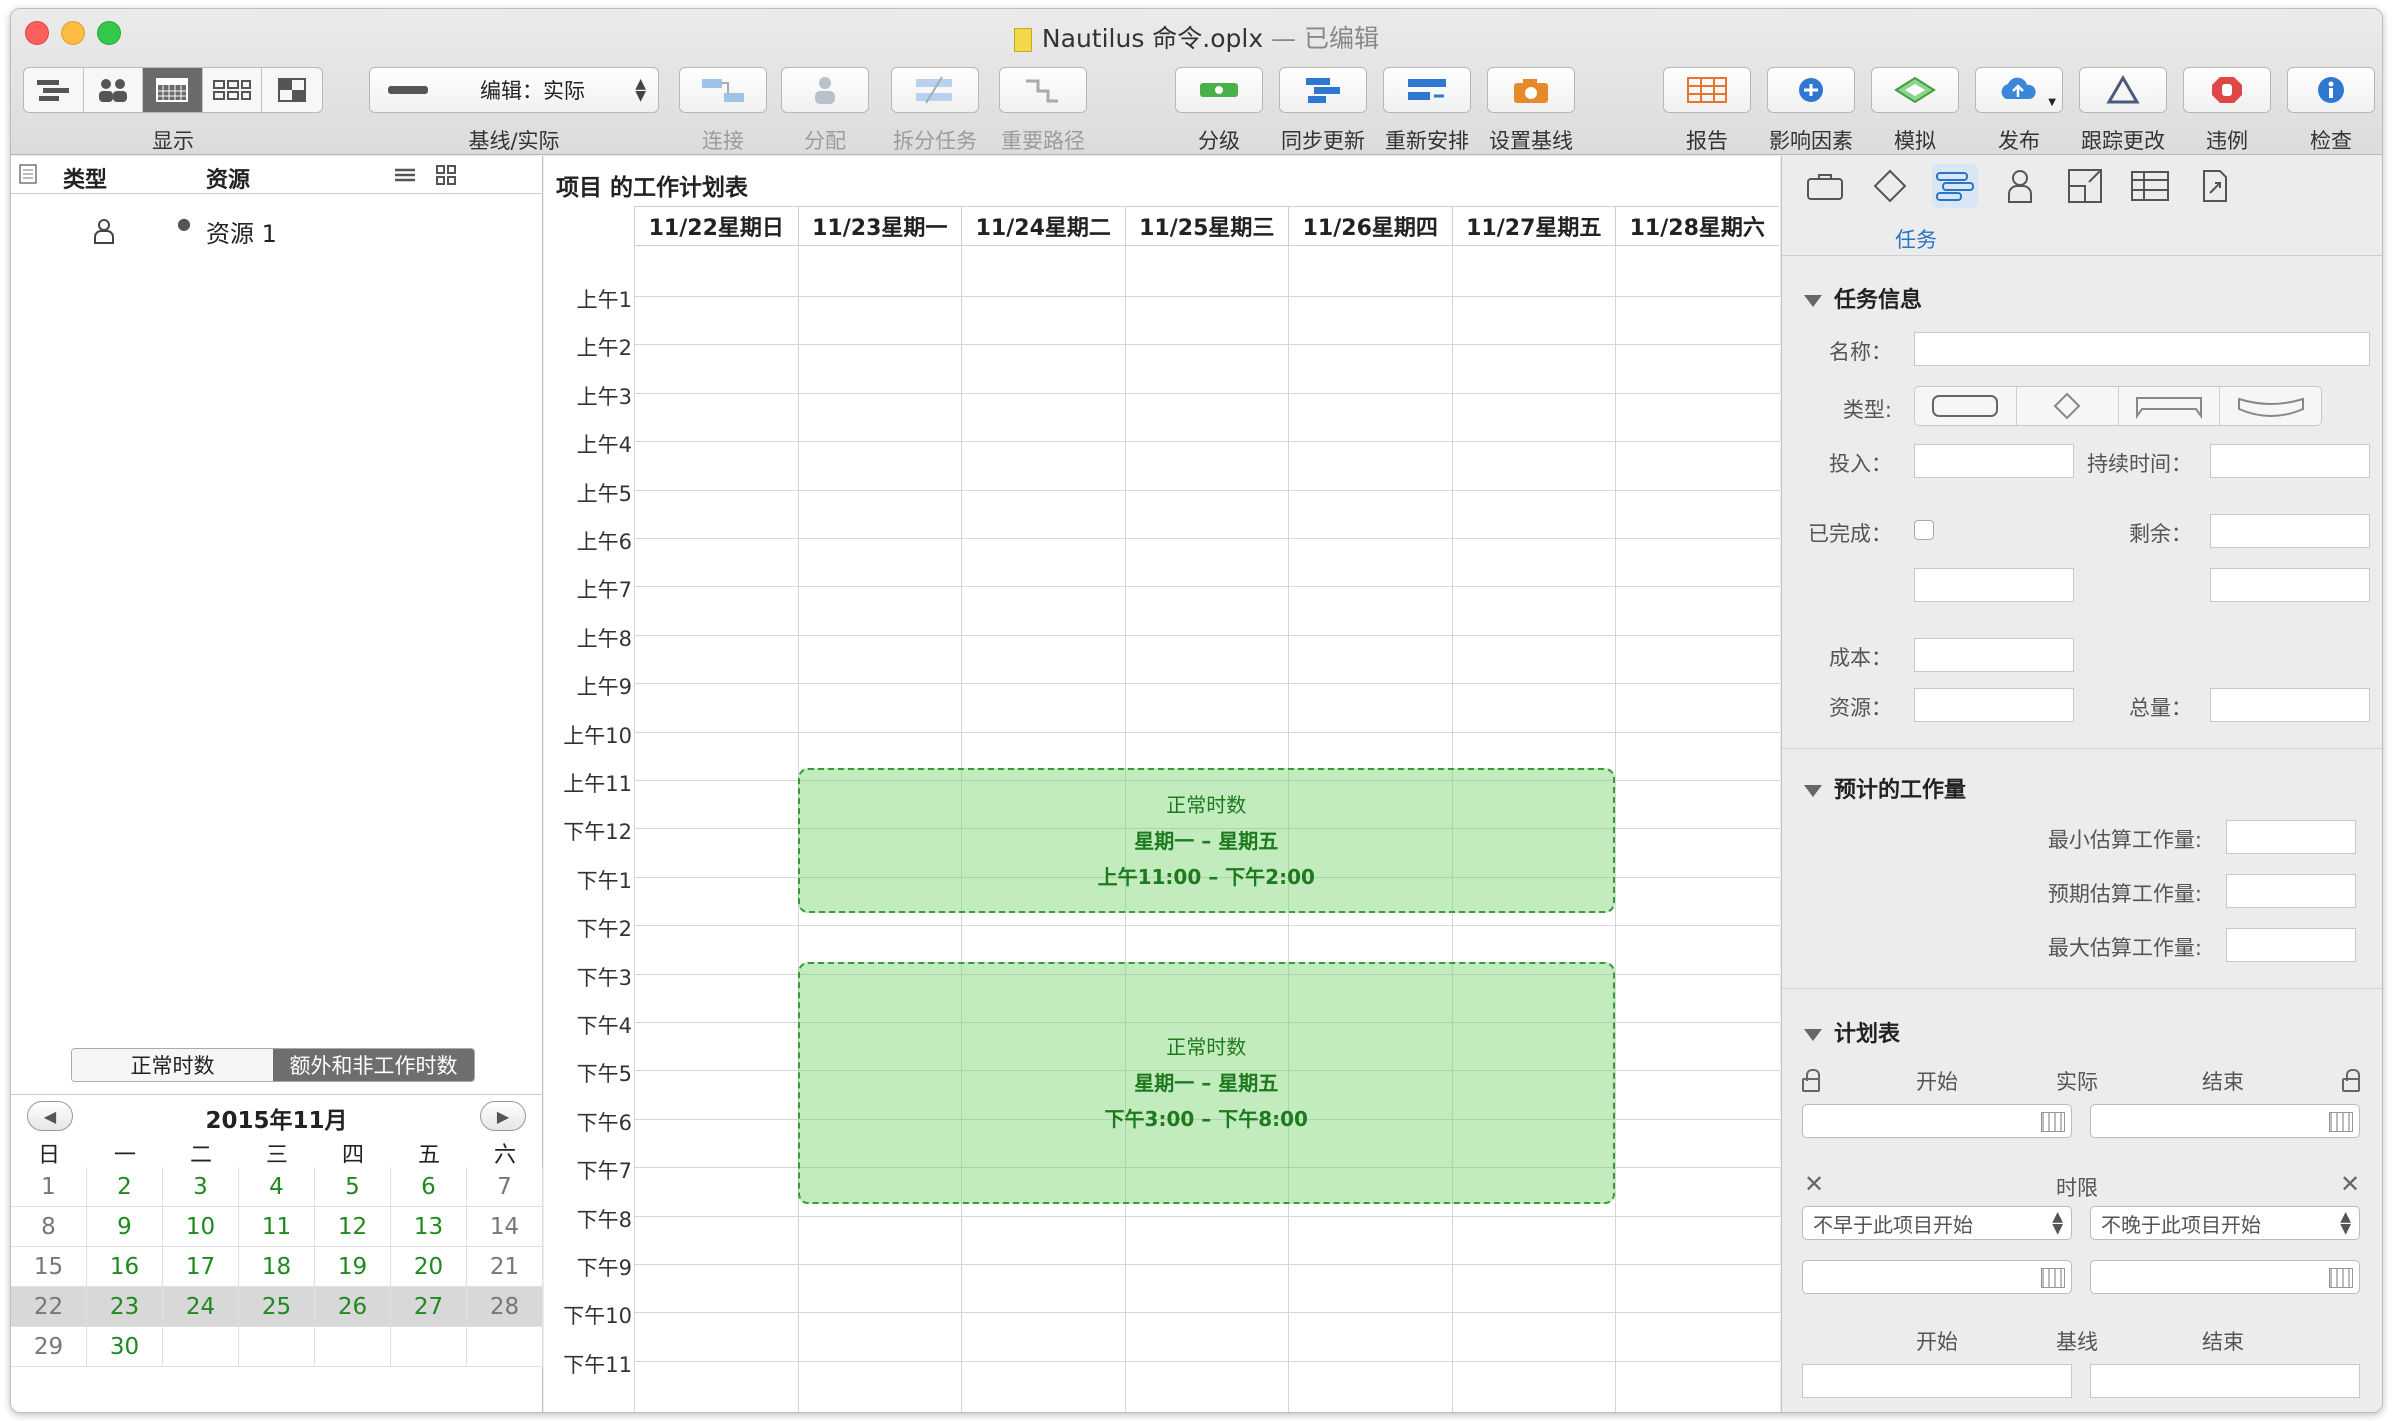 The height and width of the screenshot is (1421, 2393). What do you see at coordinates (429, 1187) in the screenshot?
I see `calendar-day: 6` at bounding box center [429, 1187].